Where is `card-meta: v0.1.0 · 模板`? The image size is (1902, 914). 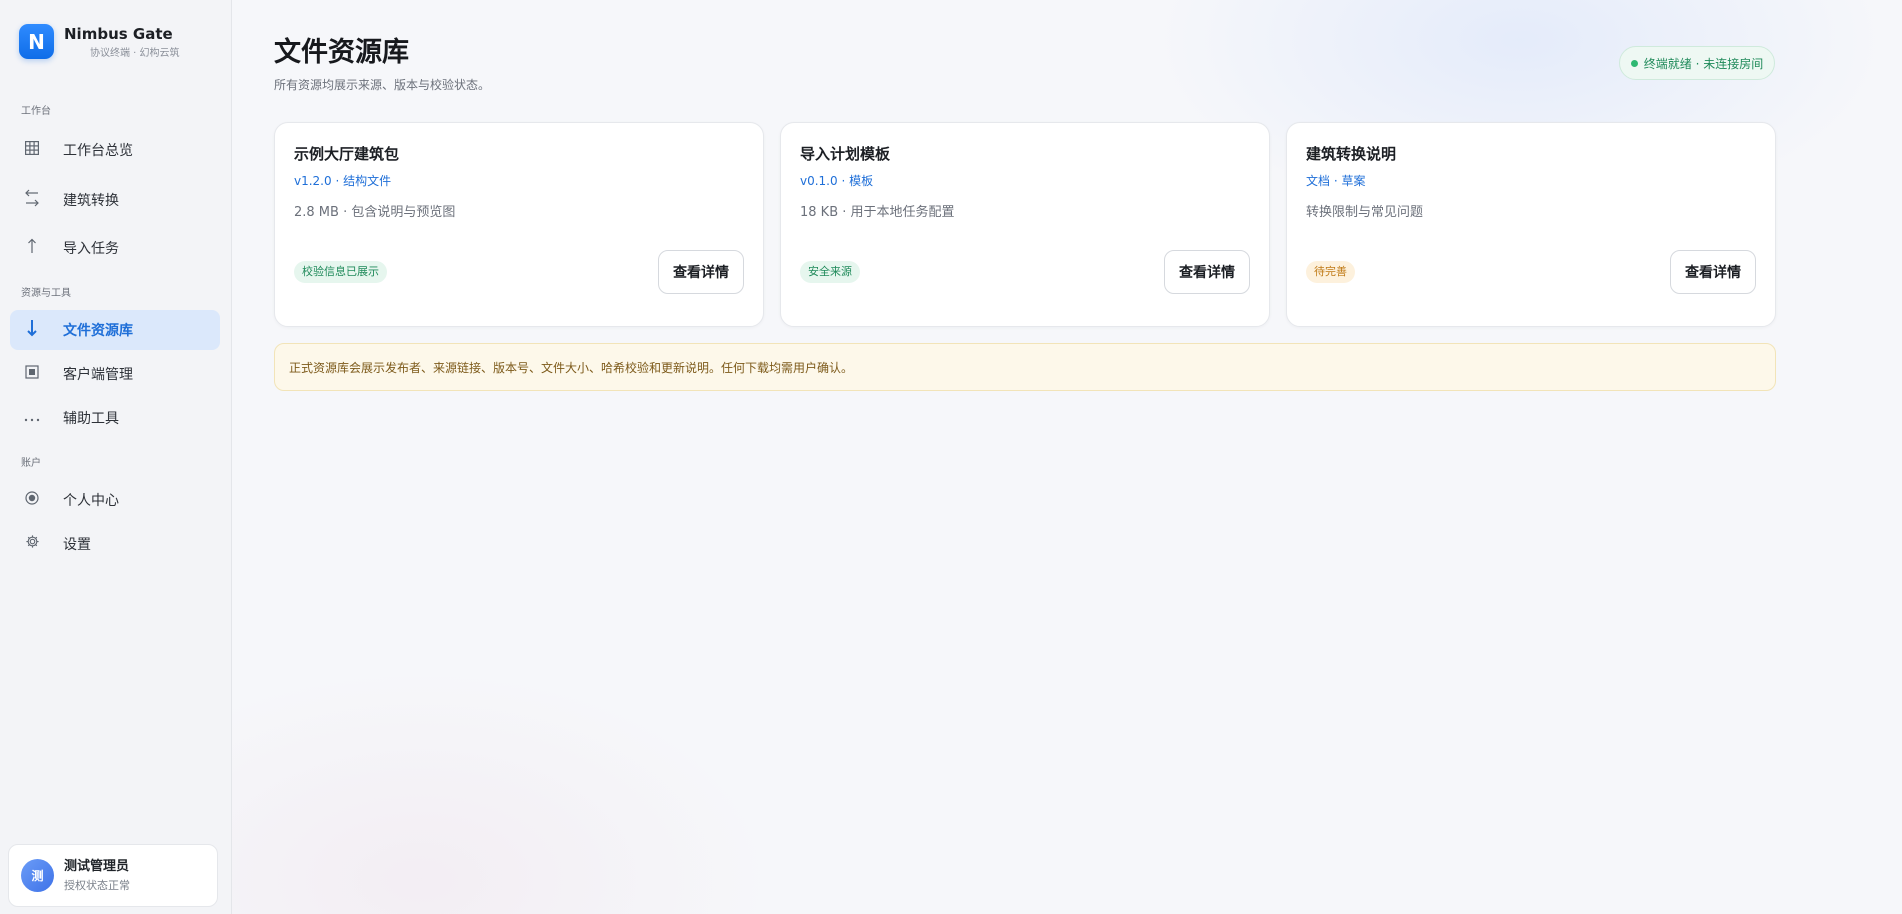 card-meta: v0.1.0 · 模板 is located at coordinates (837, 181).